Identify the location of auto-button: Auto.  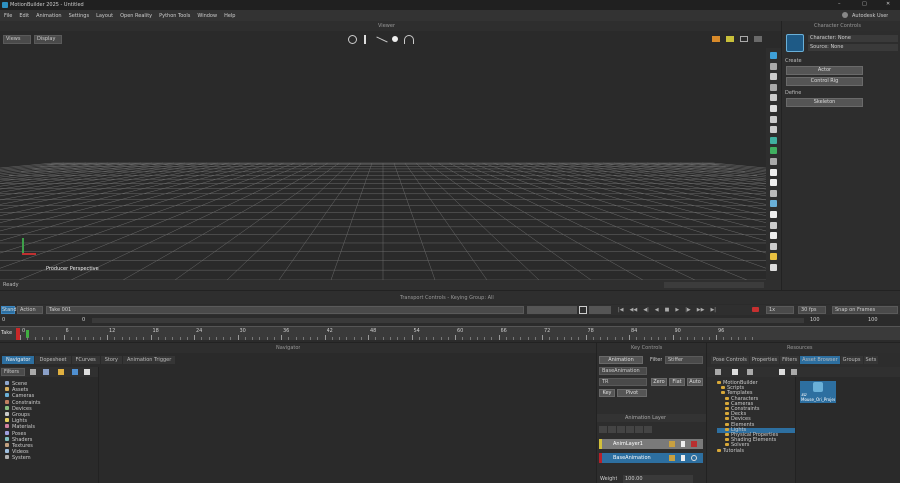
(695, 382).